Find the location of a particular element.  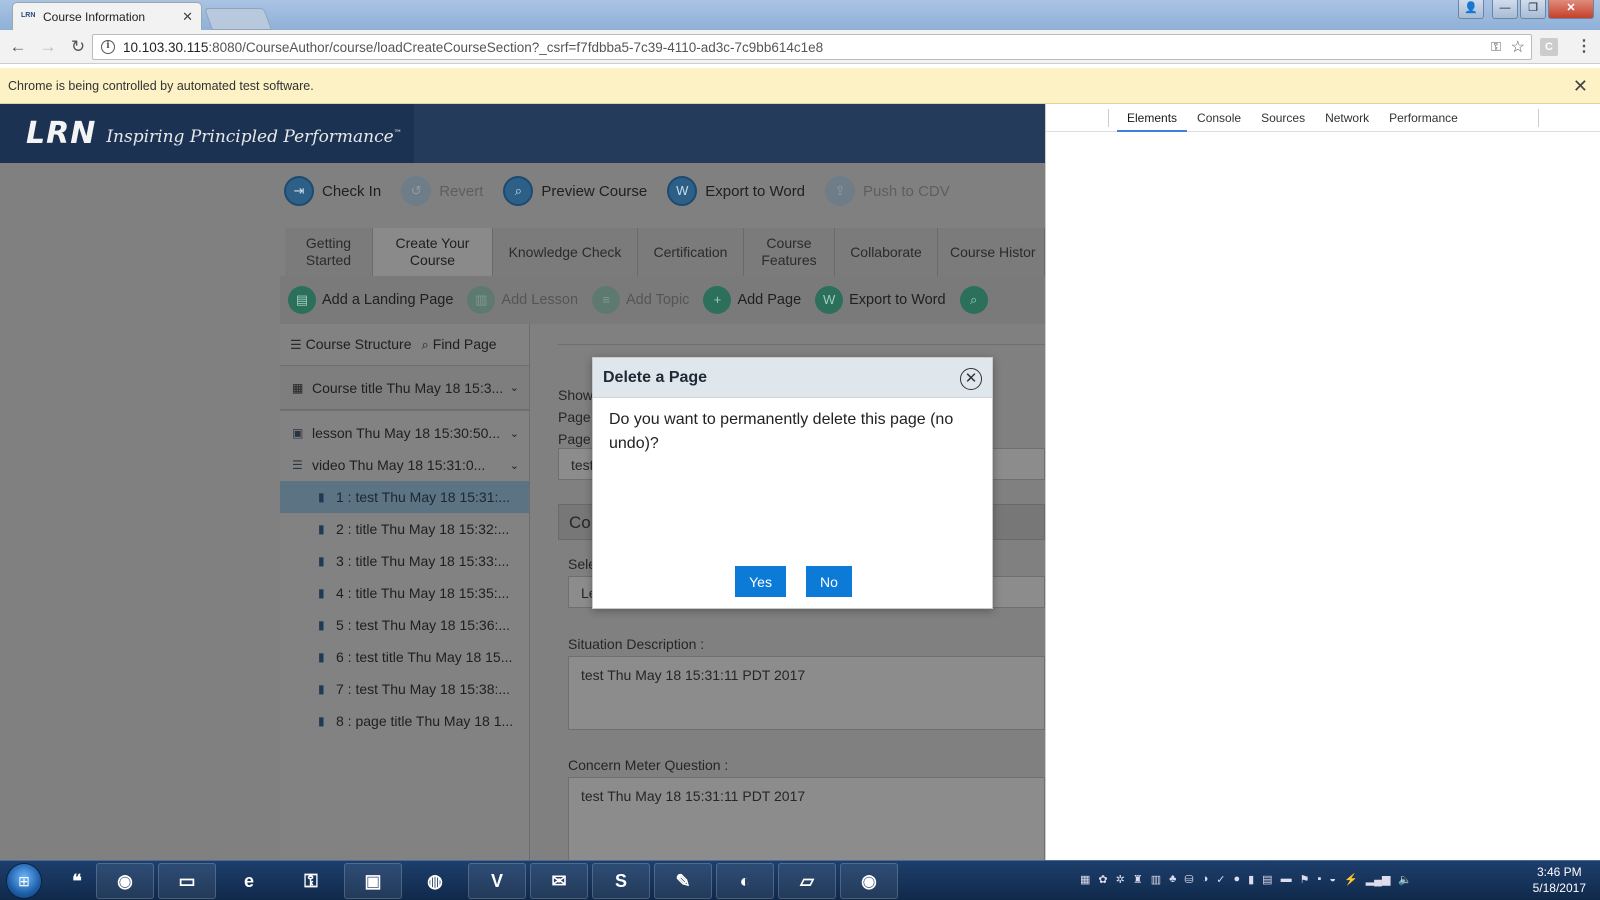

lesson-row: ▣ lesson Thu May 18 15:30:50... ⌄ is located at coordinates (404, 433).